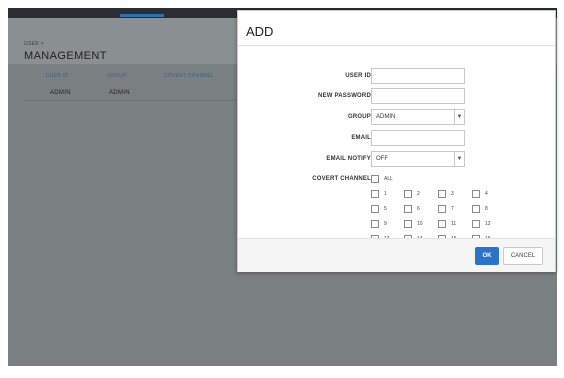 This screenshot has width=564, height=378. Describe the element at coordinates (341, 179) in the screenshot. I see `covert-channel-label: COVERT CHANNEL` at that location.